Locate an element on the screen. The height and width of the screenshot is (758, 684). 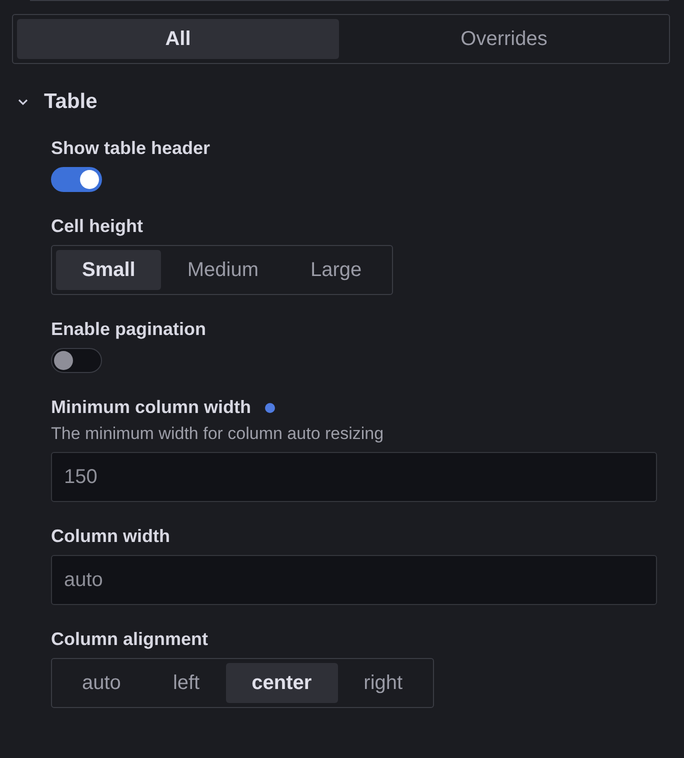
radio-option: Large is located at coordinates (336, 270).